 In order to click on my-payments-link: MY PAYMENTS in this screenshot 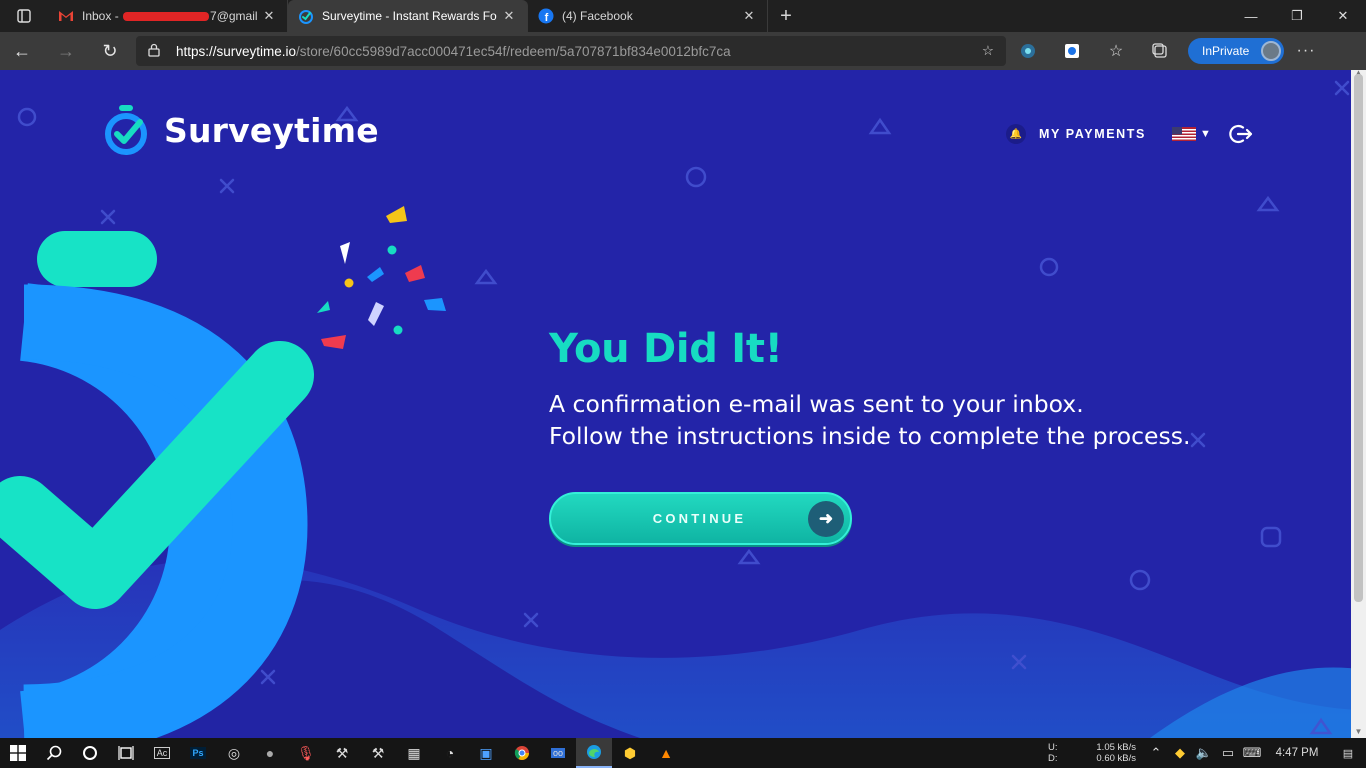, I will do `click(1092, 134)`.